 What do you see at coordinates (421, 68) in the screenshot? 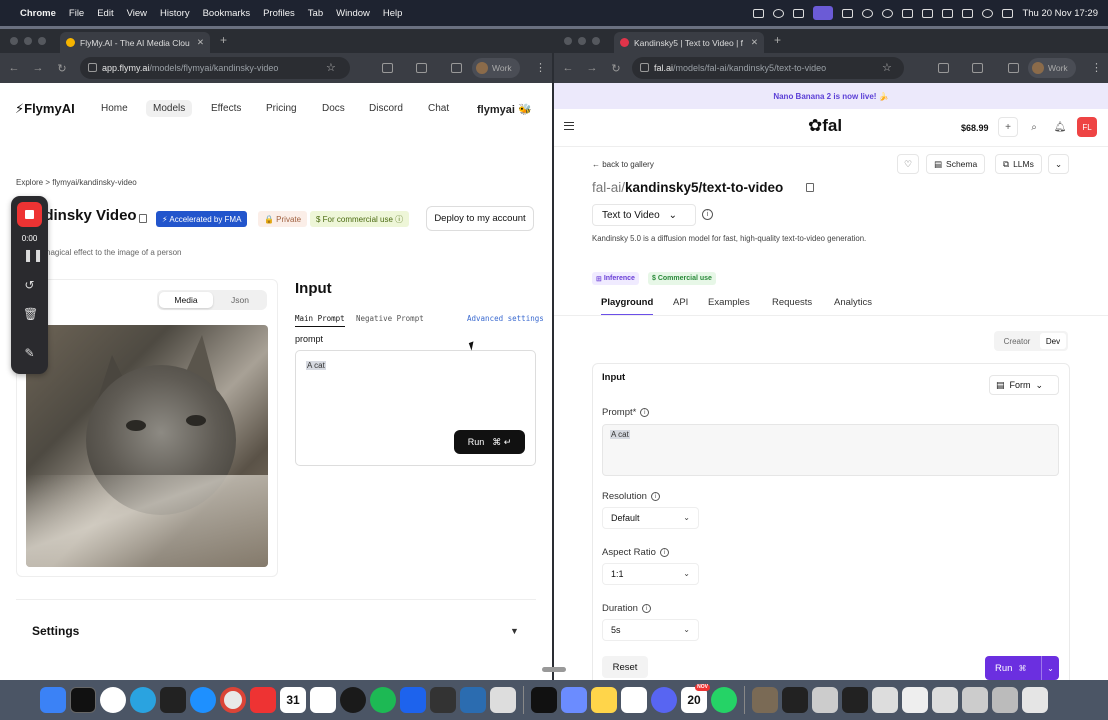
I see `tab-search-icon` at bounding box center [421, 68].